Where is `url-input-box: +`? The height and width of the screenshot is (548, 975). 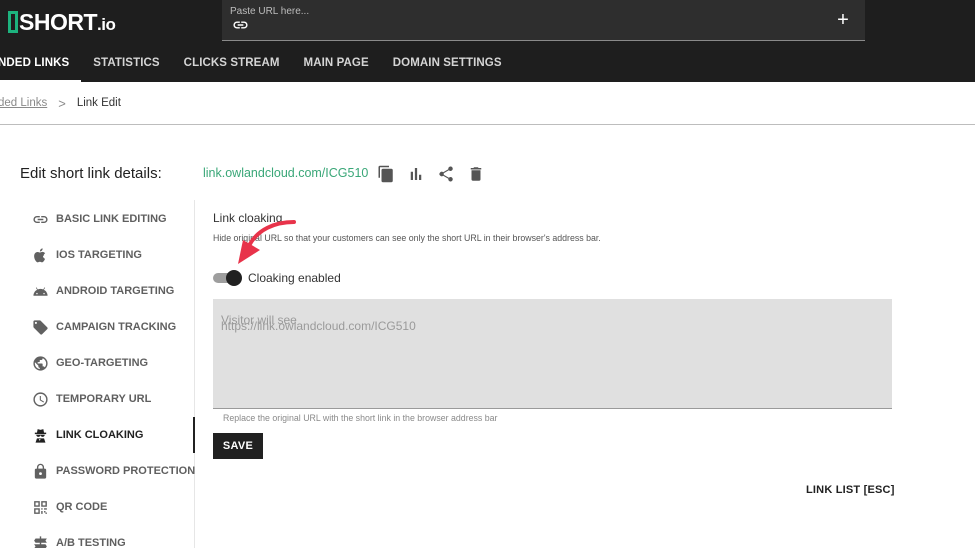 url-input-box: + is located at coordinates (543, 20).